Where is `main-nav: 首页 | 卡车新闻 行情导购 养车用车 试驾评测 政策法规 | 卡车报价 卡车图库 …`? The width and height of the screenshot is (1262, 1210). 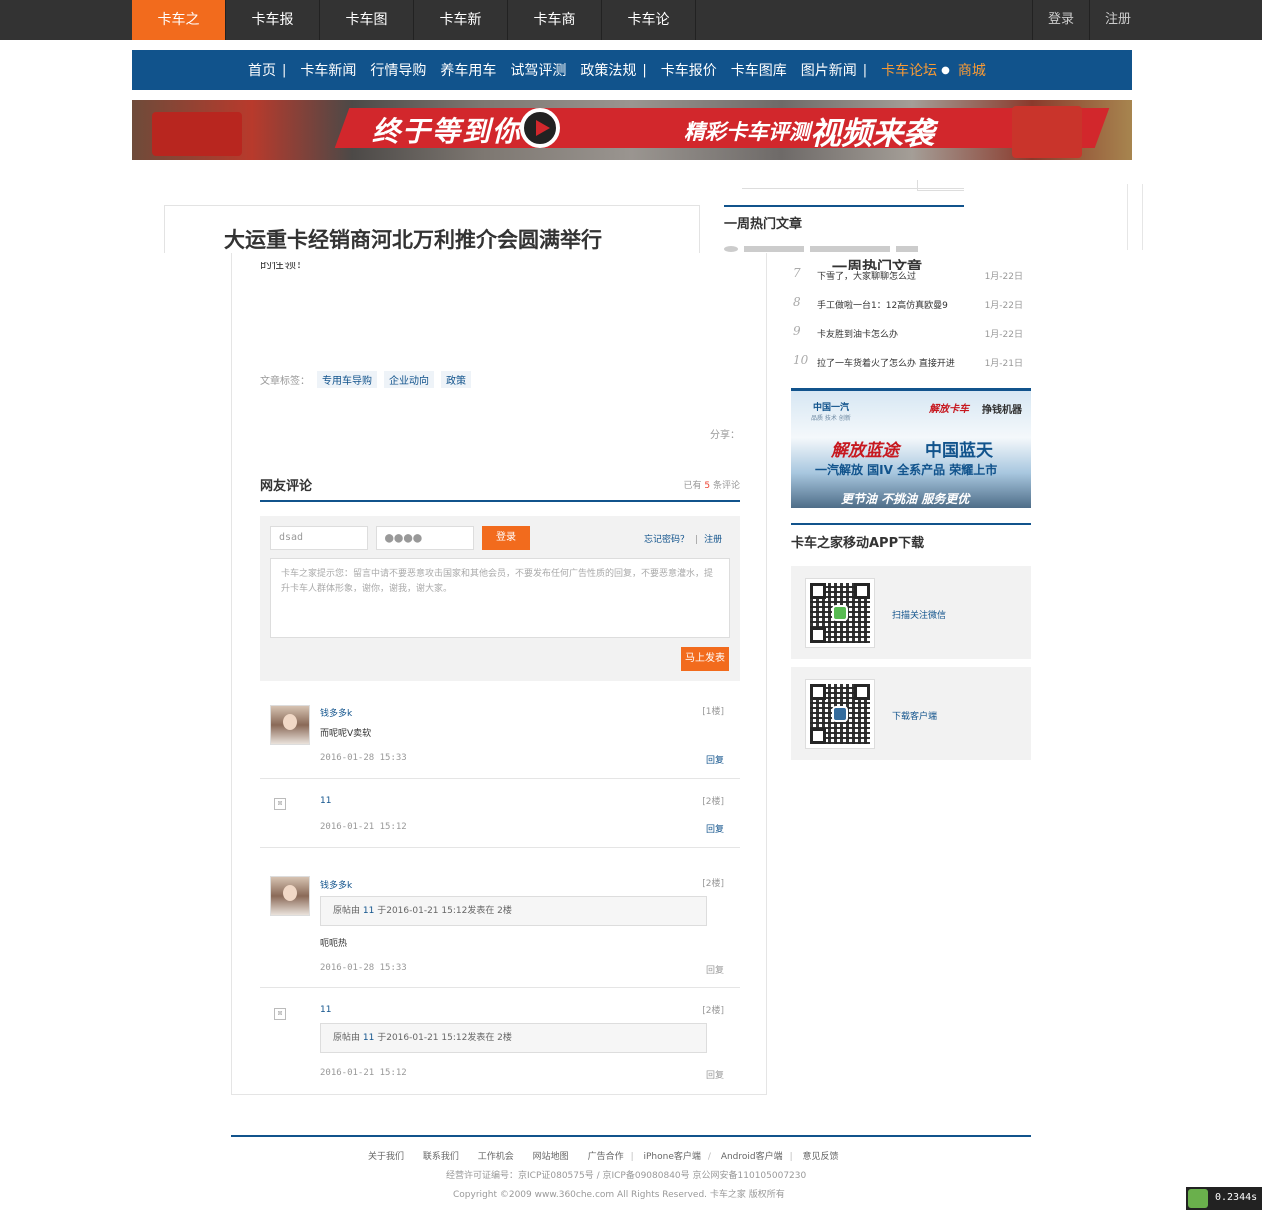
main-nav: 首页 | 卡车新闻 行情导购 养车用车 试驾评测 政策法规 | 卡车报价 卡车图库 … is located at coordinates (632, 70).